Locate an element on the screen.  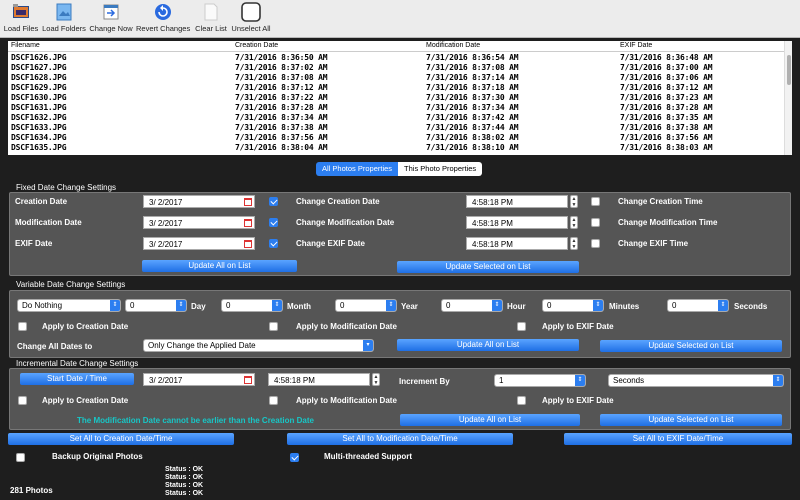
table-cell: 7/31/2016 8:38:04 AM is located at coordinates (281, 147).